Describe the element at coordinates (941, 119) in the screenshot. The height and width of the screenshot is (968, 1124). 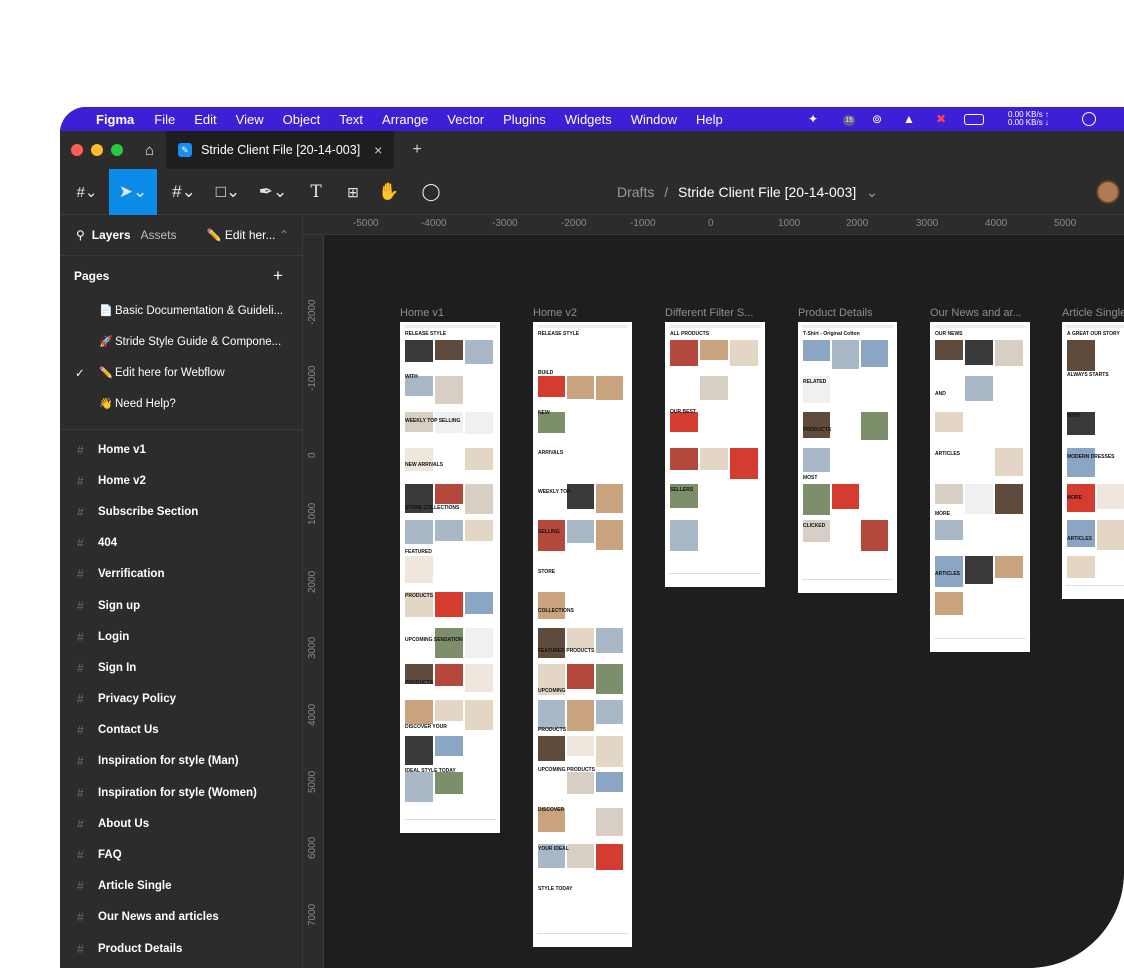
I see `app-tray-icon: ✖` at that location.